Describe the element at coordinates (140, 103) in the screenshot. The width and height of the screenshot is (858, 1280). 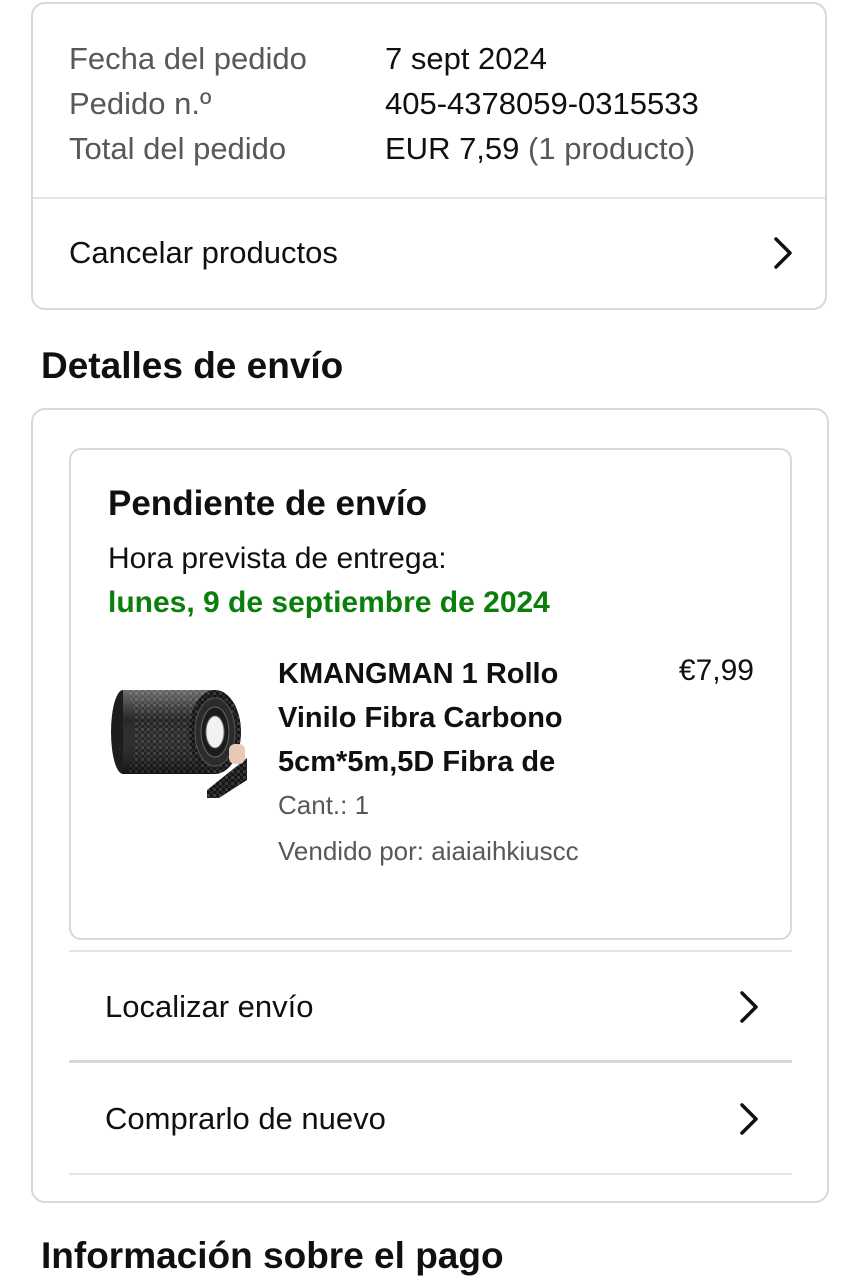
I see `order-number-label: Pedido n.º` at that location.